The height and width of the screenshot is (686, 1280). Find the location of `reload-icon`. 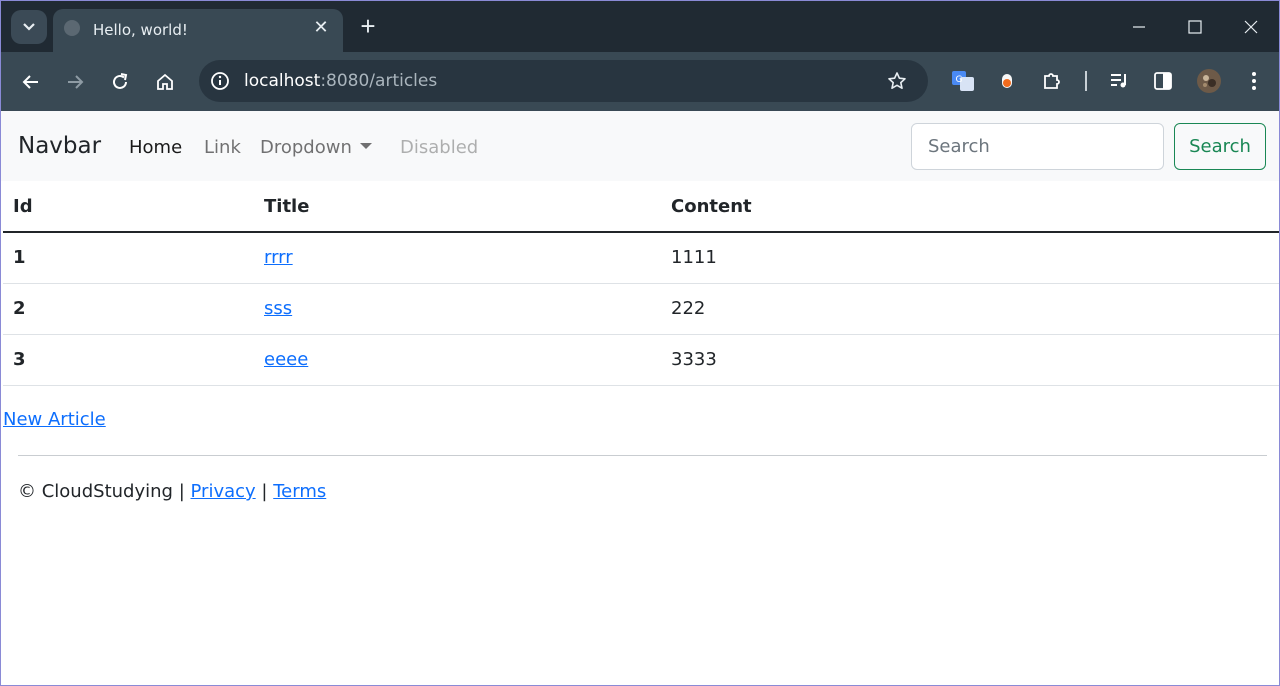

reload-icon is located at coordinates (120, 81).